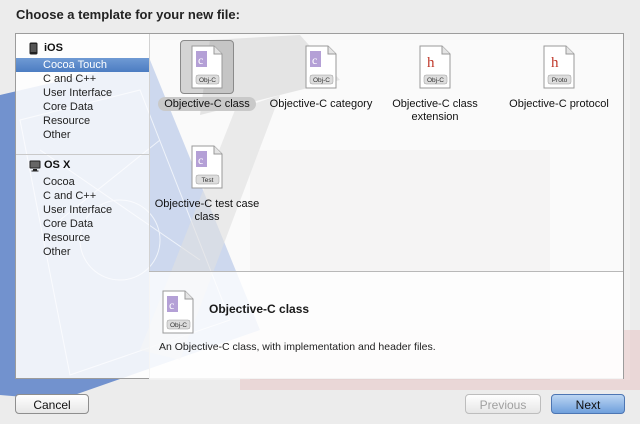 The image size is (640, 424). I want to click on template-label: Objective-C test case class, so click(207, 210).